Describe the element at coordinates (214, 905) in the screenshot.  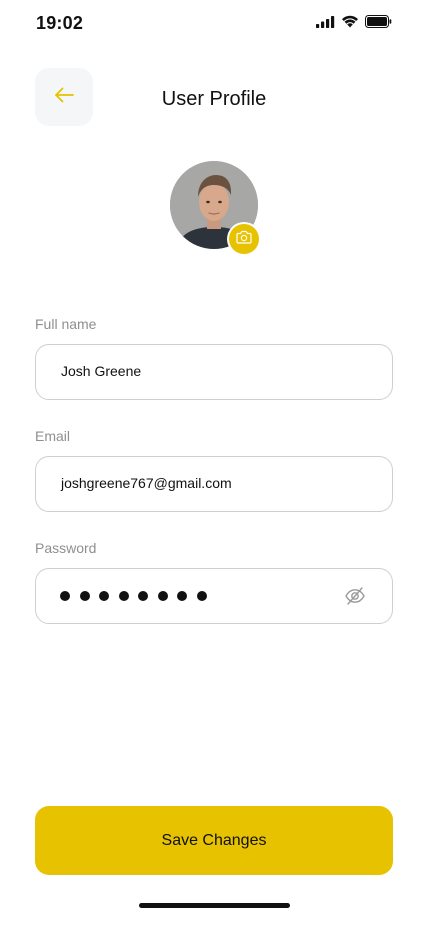
I see `home-indicator` at that location.